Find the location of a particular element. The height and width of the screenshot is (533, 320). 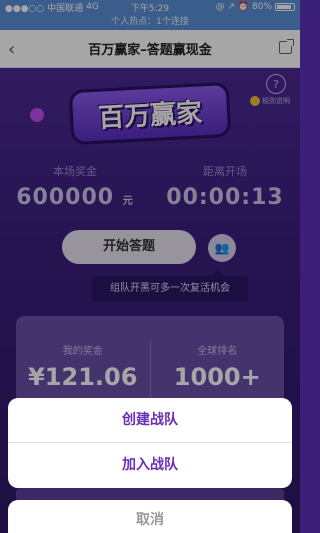

action-sheet: 创建战队 加入战队 is located at coordinates (150, 443).